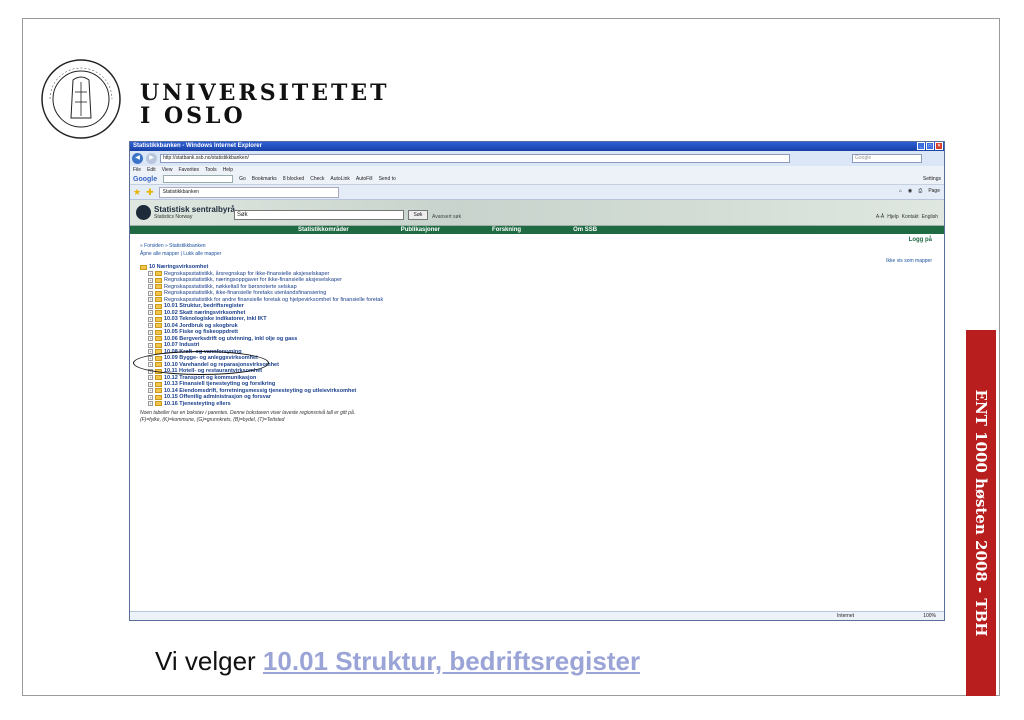 The image size is (1024, 720). What do you see at coordinates (293, 179) in the screenshot?
I see `popup-blocked-button: 8 blocked` at bounding box center [293, 179].